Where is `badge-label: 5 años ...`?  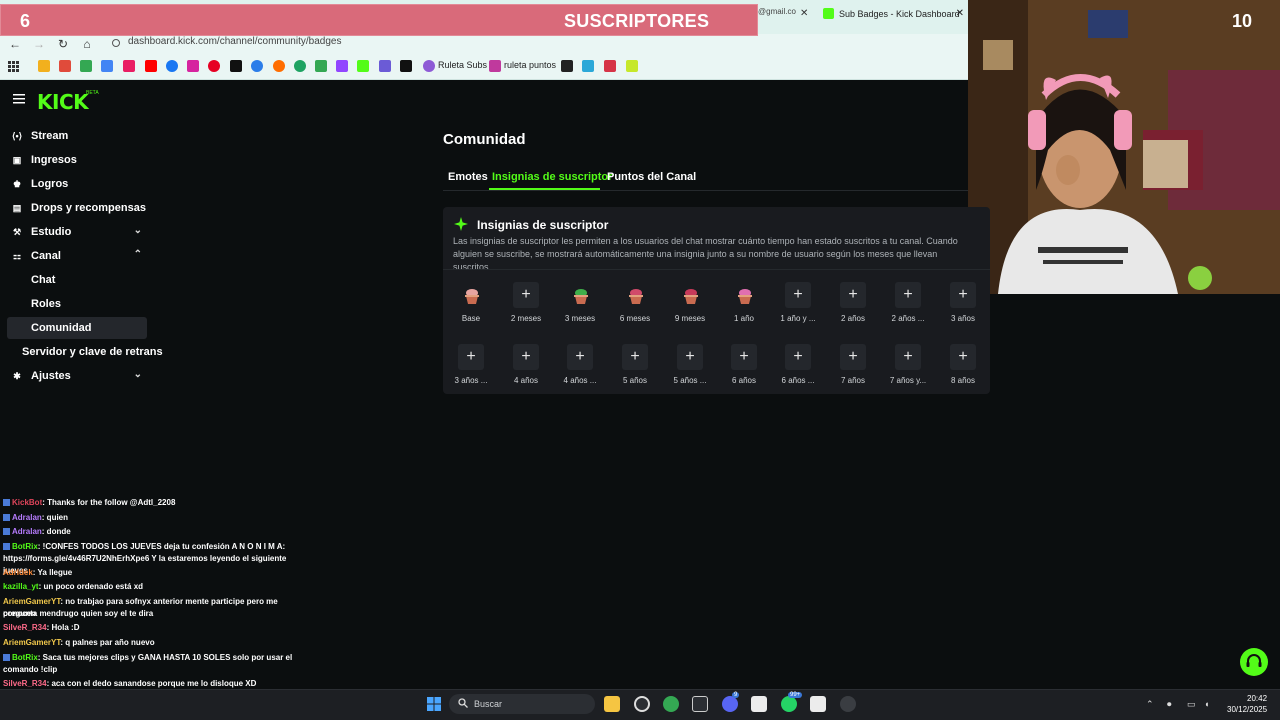
badge-label: 5 años ... is located at coordinates (690, 380).